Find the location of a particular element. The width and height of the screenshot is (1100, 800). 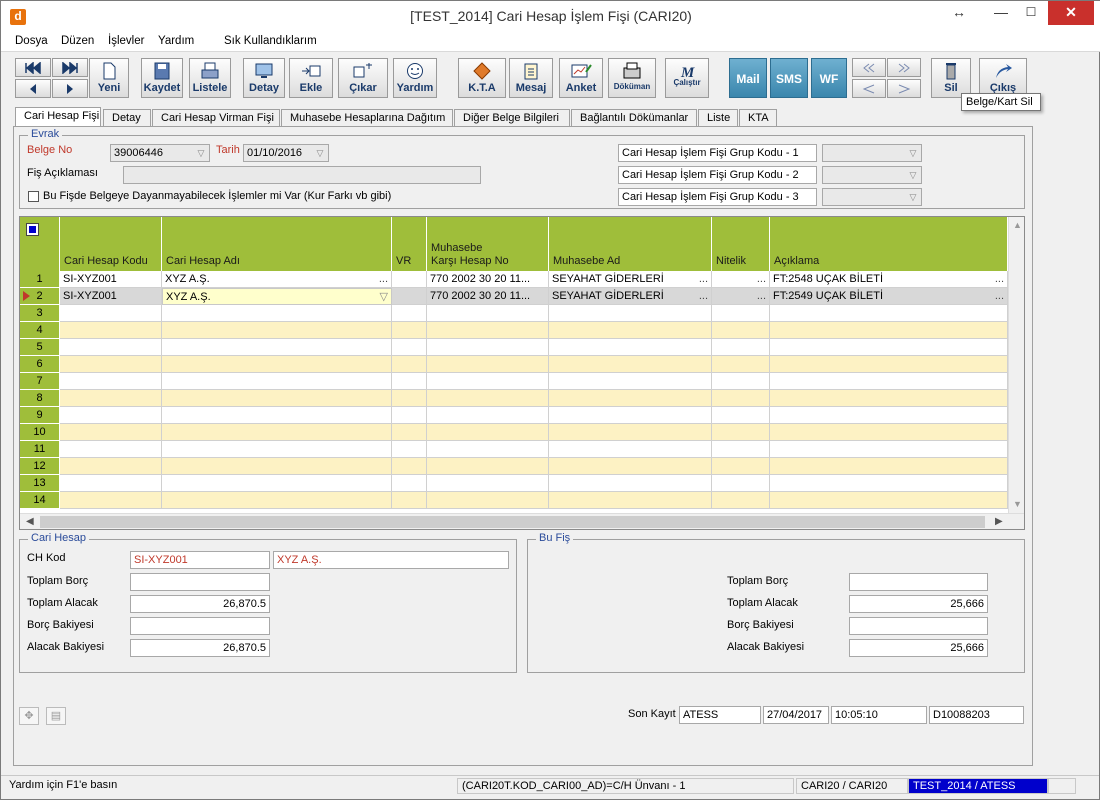

remove-button: Çıkar is located at coordinates (363, 78).